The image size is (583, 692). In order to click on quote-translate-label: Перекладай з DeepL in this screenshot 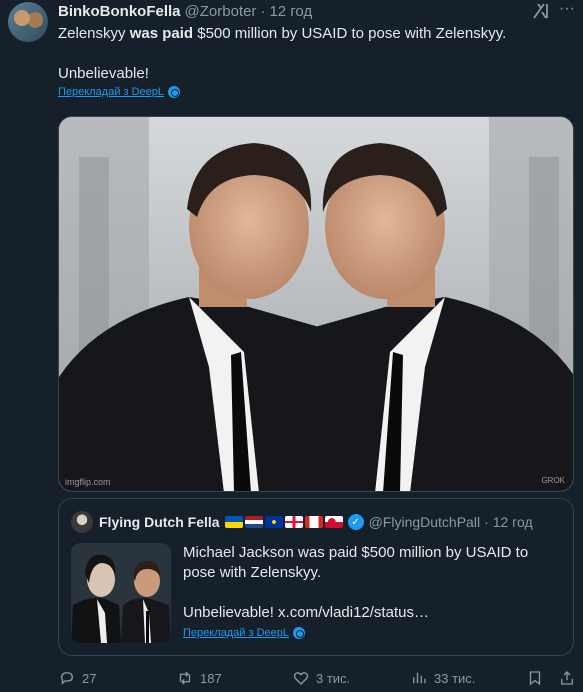, I will do `click(236, 633)`.